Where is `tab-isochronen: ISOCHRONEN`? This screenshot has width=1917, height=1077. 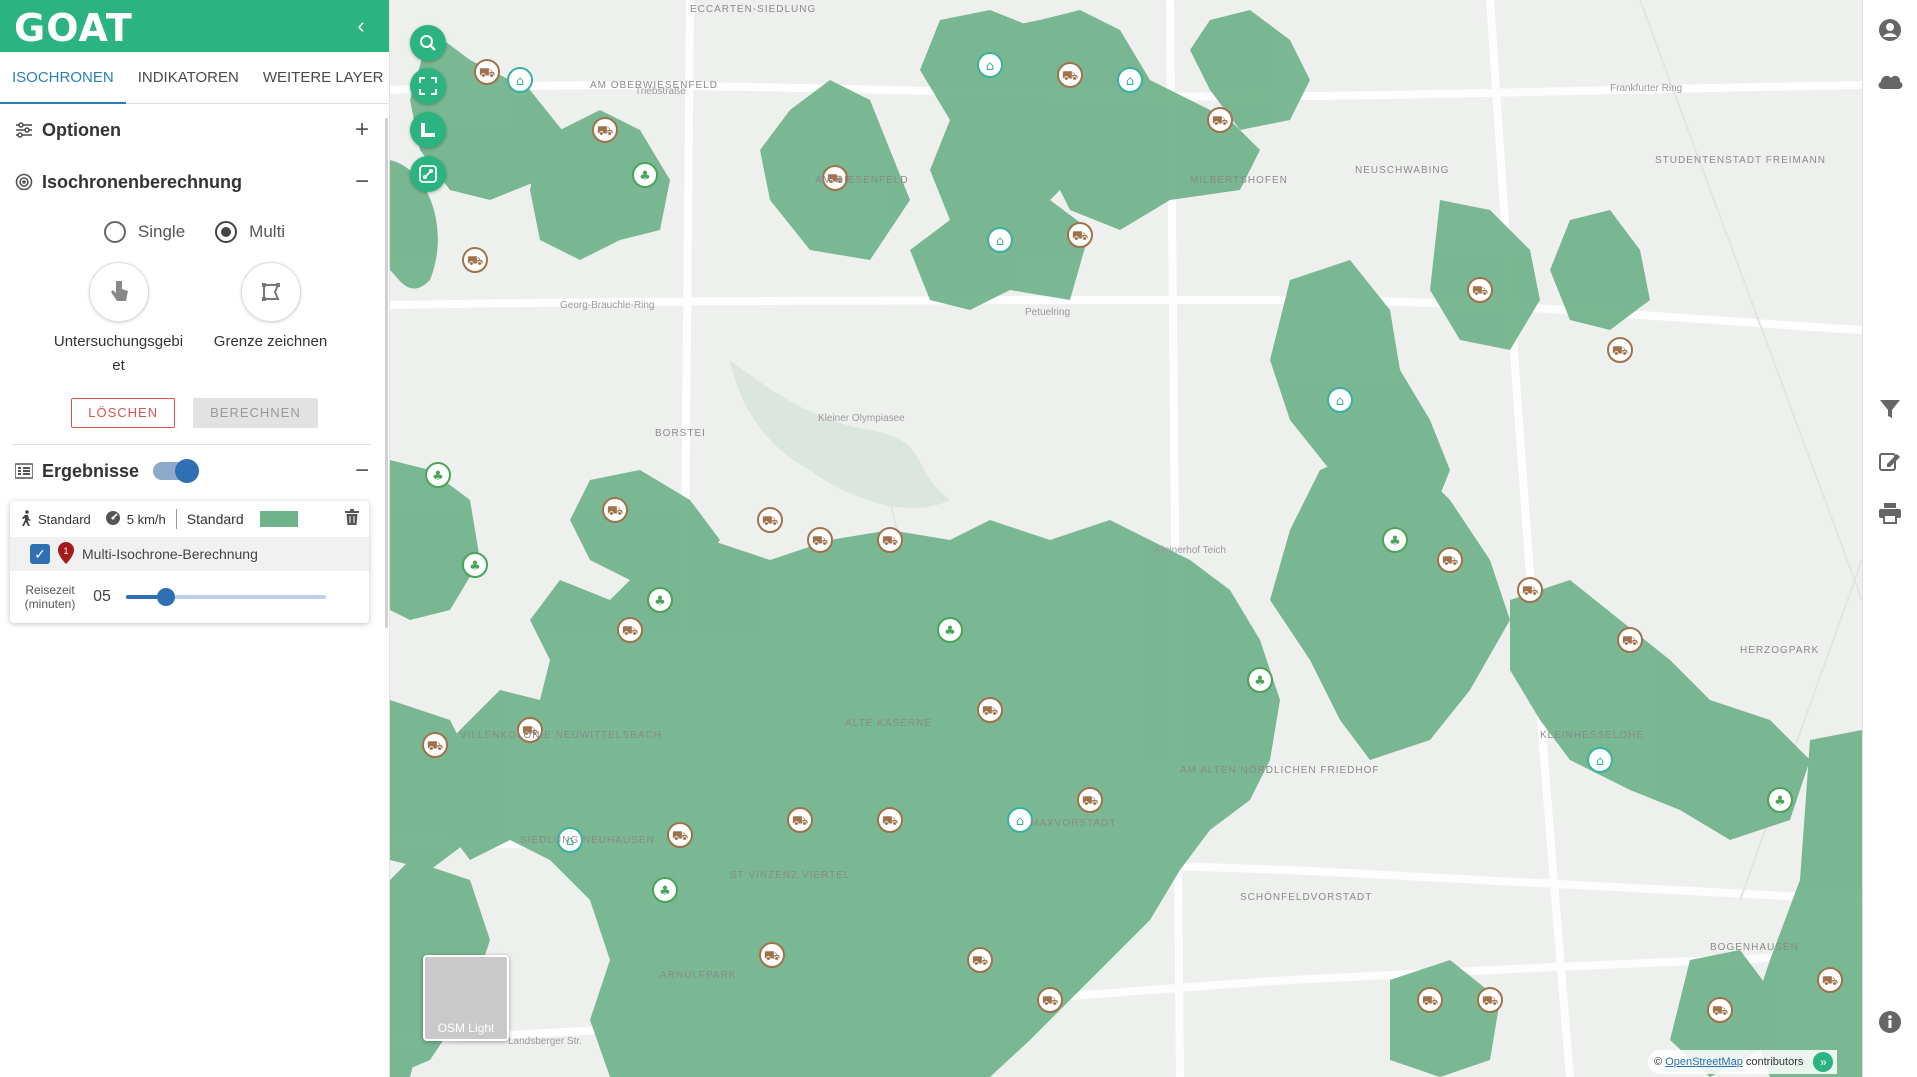 tab-isochronen: ISOCHRONEN is located at coordinates (63, 78).